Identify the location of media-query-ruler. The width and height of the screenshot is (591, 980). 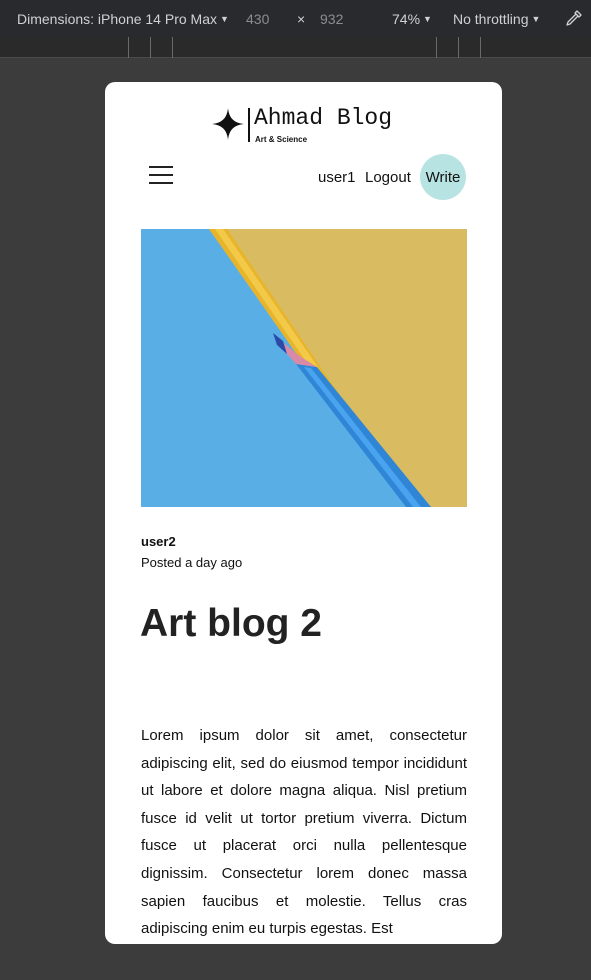
(295, 47).